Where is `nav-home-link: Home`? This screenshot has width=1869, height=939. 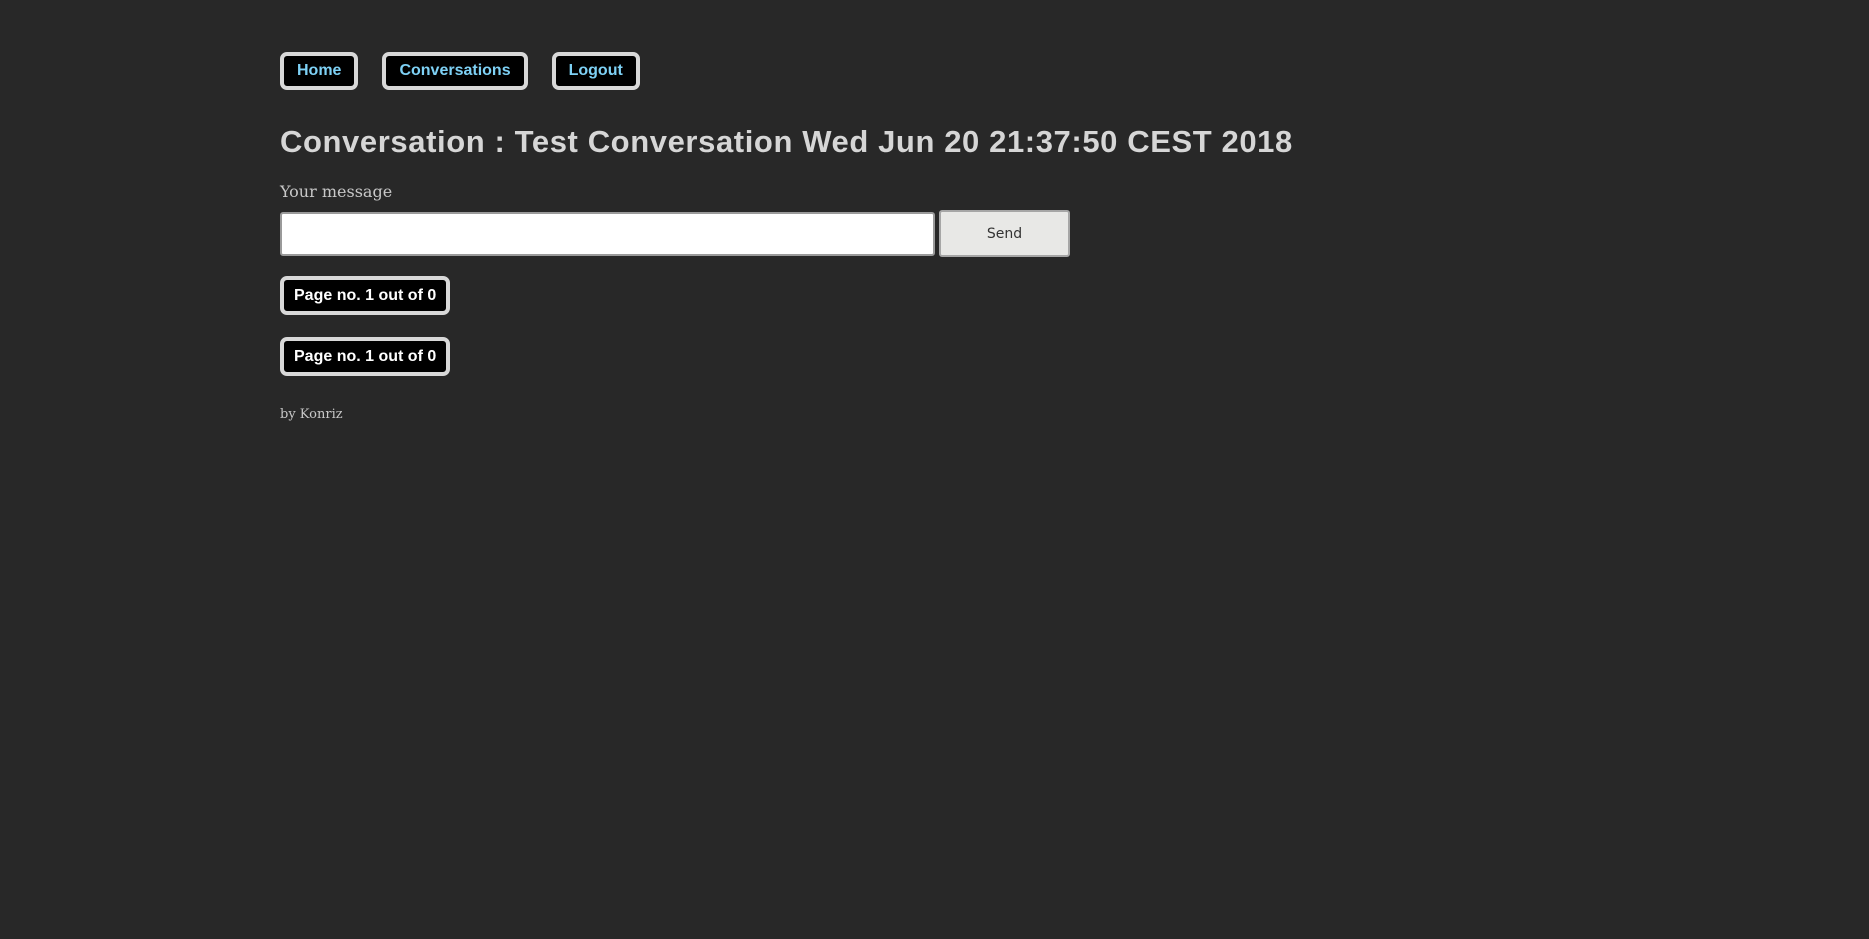 nav-home-link: Home is located at coordinates (319, 71).